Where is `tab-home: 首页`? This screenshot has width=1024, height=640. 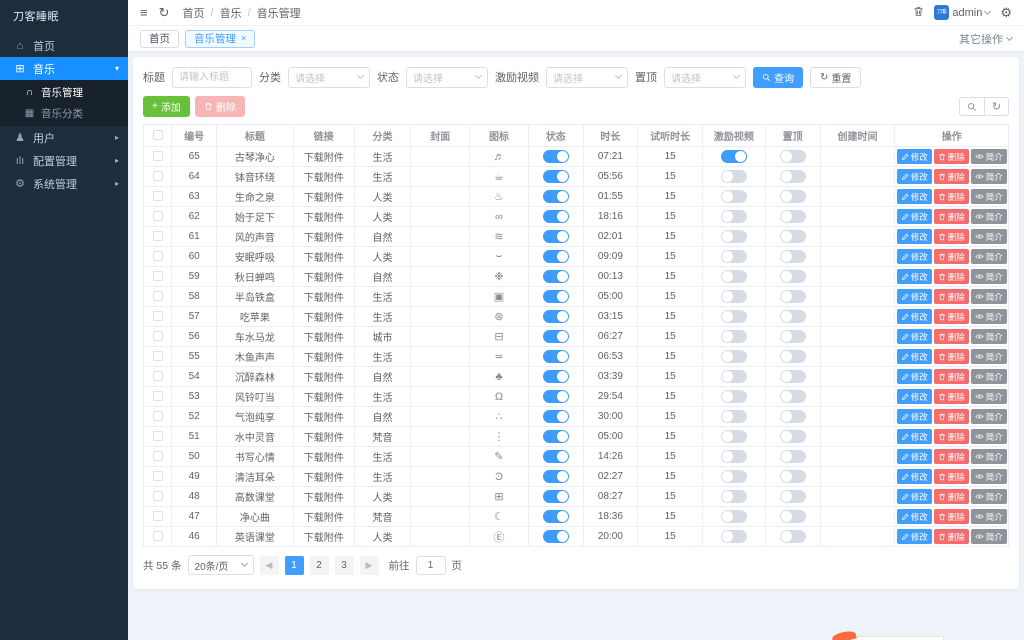 tab-home: 首页 is located at coordinates (159, 38).